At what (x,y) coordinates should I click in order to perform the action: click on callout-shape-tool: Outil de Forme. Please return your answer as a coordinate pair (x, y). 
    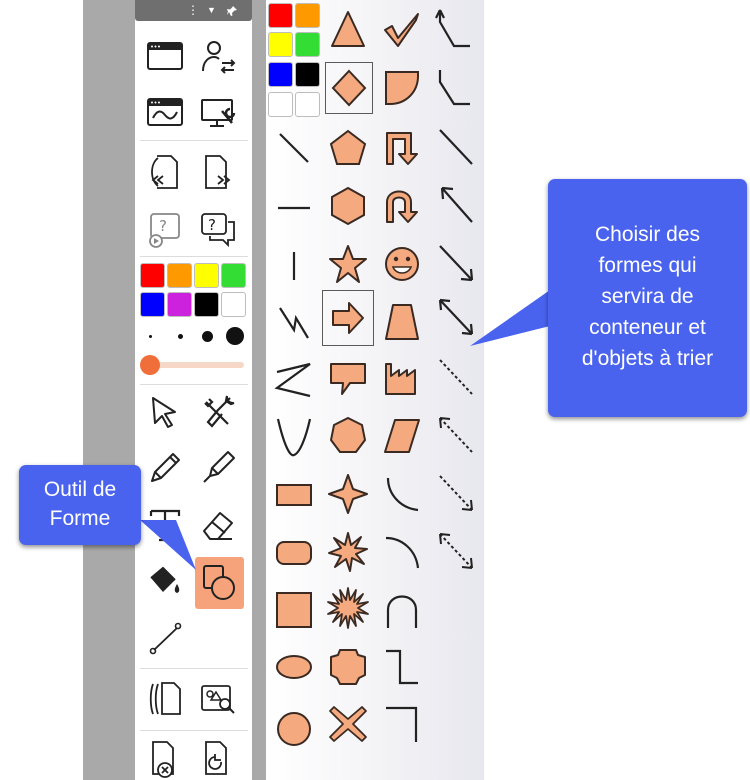
    Looking at the image, I should click on (80, 505).